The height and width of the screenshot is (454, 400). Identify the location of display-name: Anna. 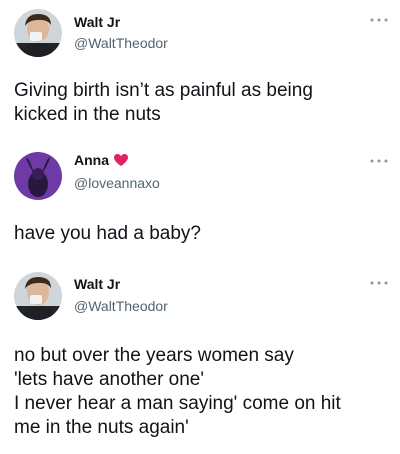
(91, 160).